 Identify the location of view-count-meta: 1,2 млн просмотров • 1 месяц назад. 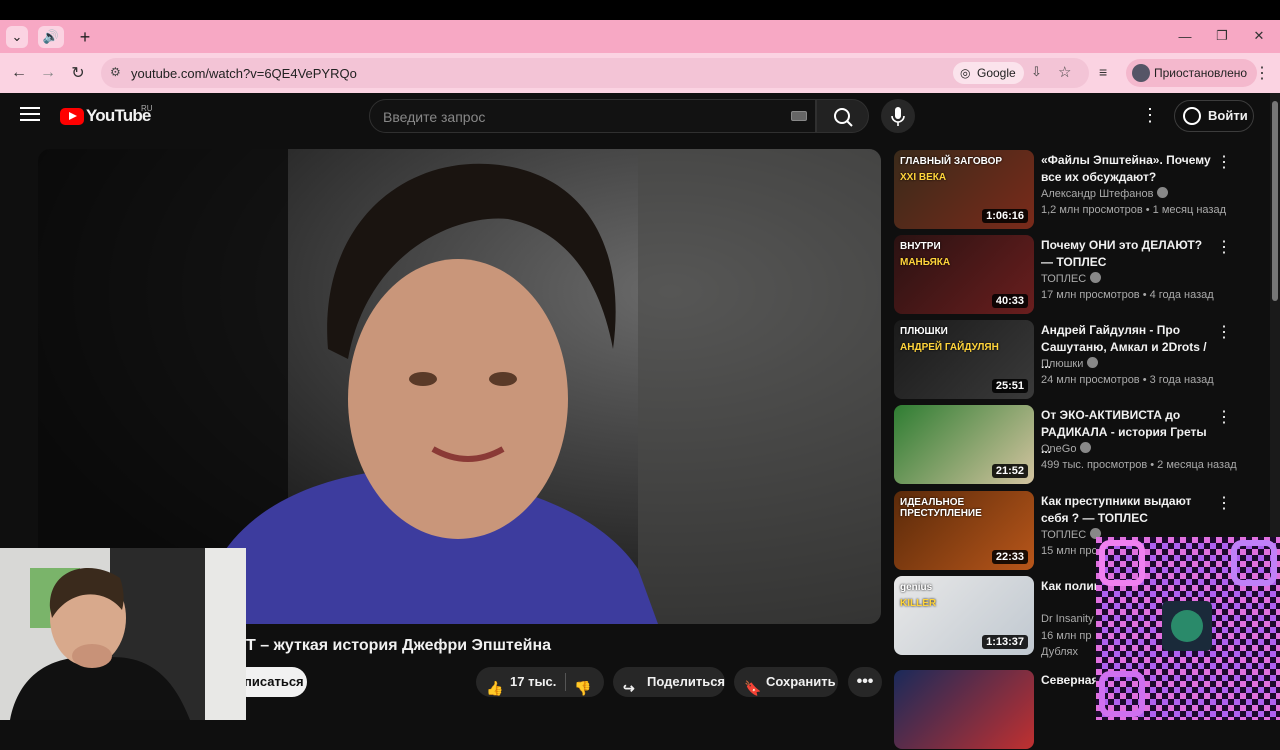
(1133, 210).